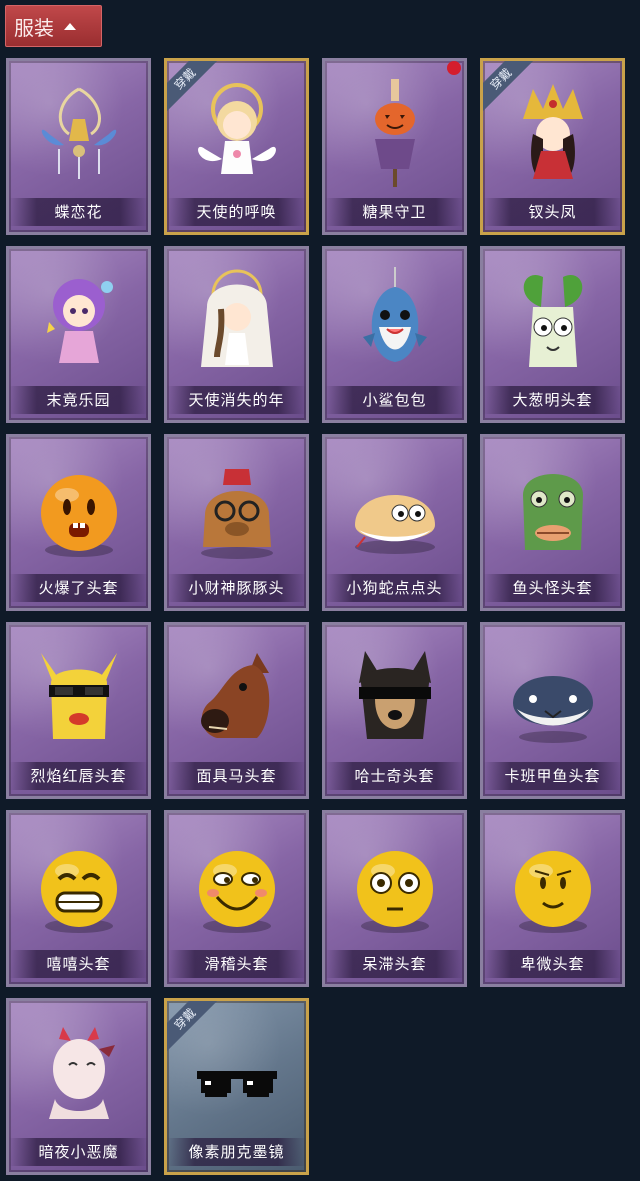 The height and width of the screenshot is (1181, 640). I want to click on pixel-sunglasses-icon, so click(237, 1074).